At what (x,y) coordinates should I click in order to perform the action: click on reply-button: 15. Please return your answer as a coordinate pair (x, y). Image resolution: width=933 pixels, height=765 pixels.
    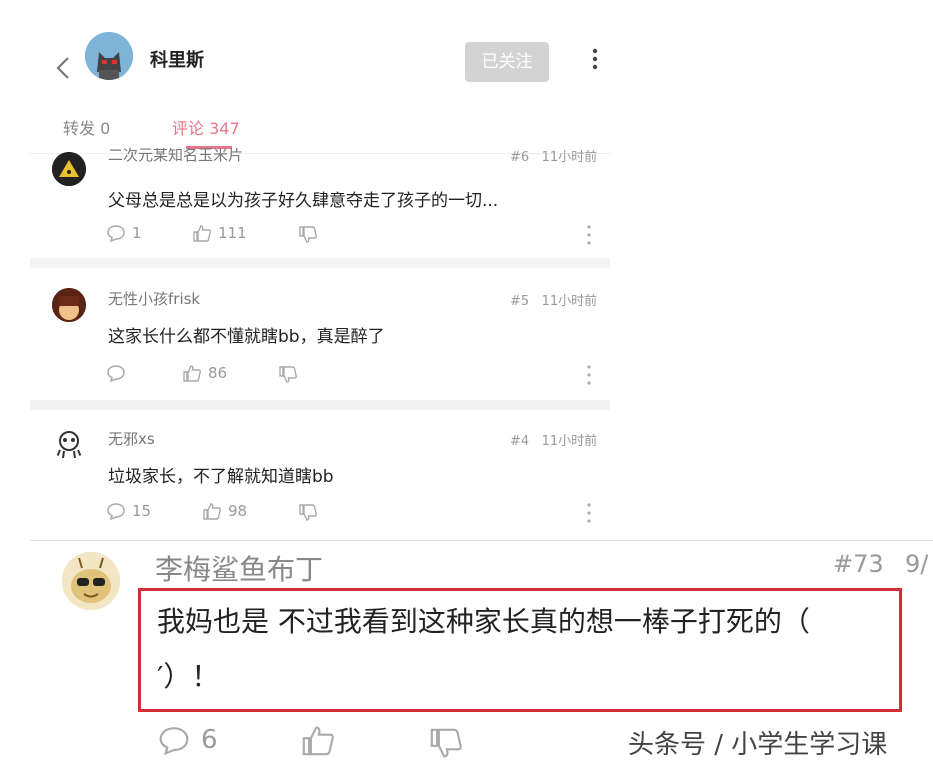
    Looking at the image, I should click on (128, 511).